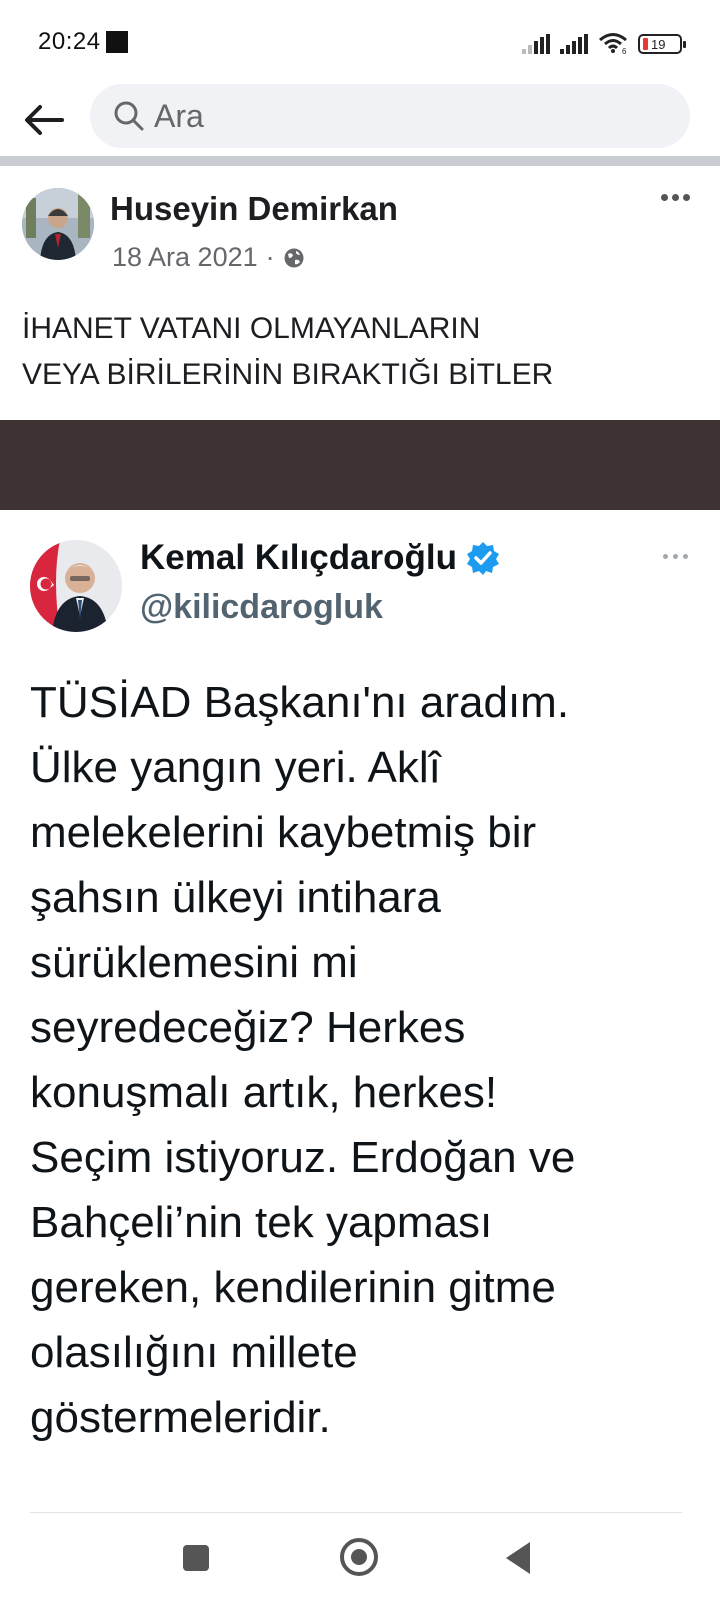 The width and height of the screenshot is (720, 1600). What do you see at coordinates (300, 702) in the screenshot?
I see `tweet-line: TÜSİAD Başkanı'nı aradım.` at bounding box center [300, 702].